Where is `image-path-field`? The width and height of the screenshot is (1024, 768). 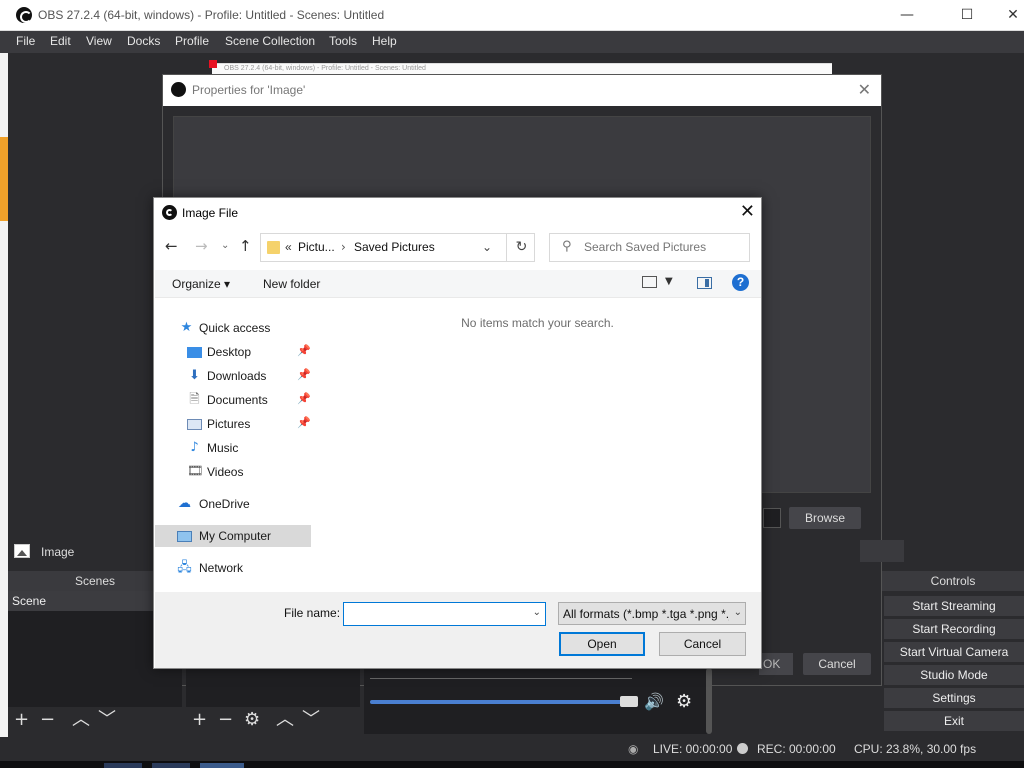 image-path-field is located at coordinates (772, 518).